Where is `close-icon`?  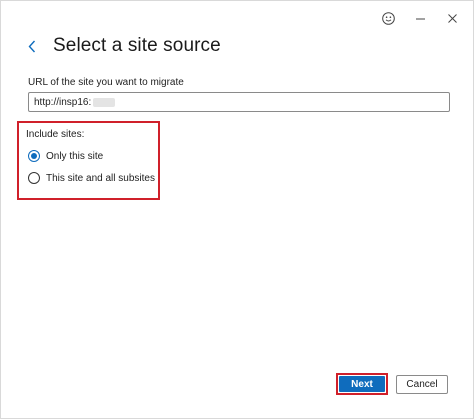
close-icon is located at coordinates (452, 18).